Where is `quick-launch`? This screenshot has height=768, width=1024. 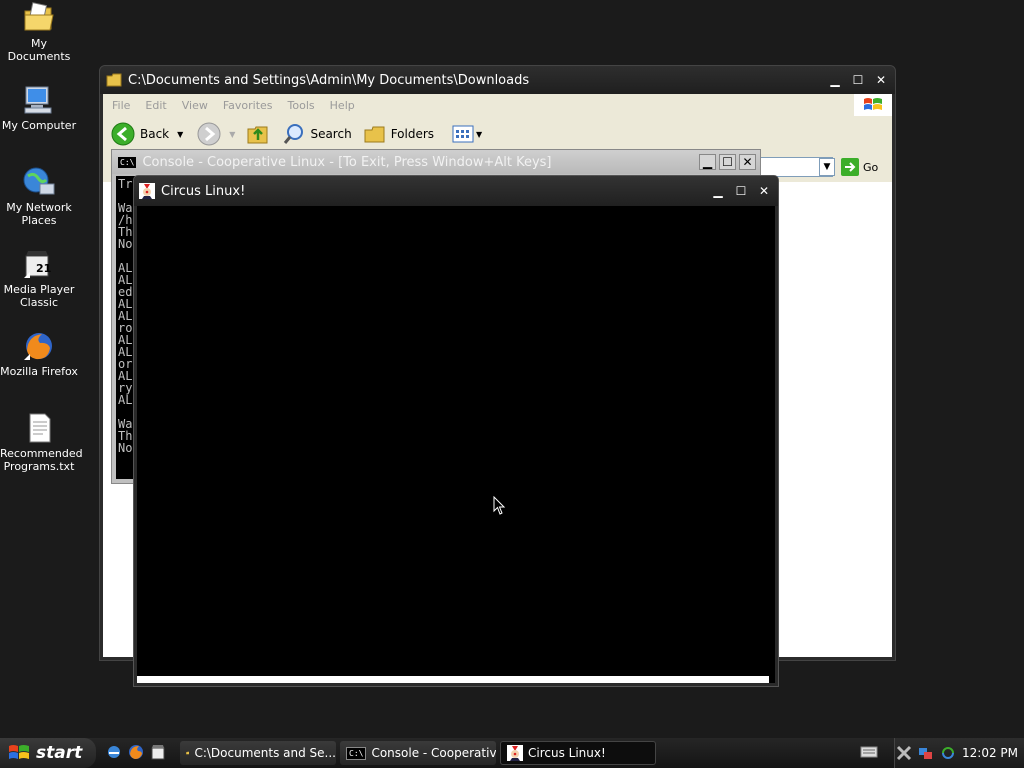
quick-launch is located at coordinates (139, 753).